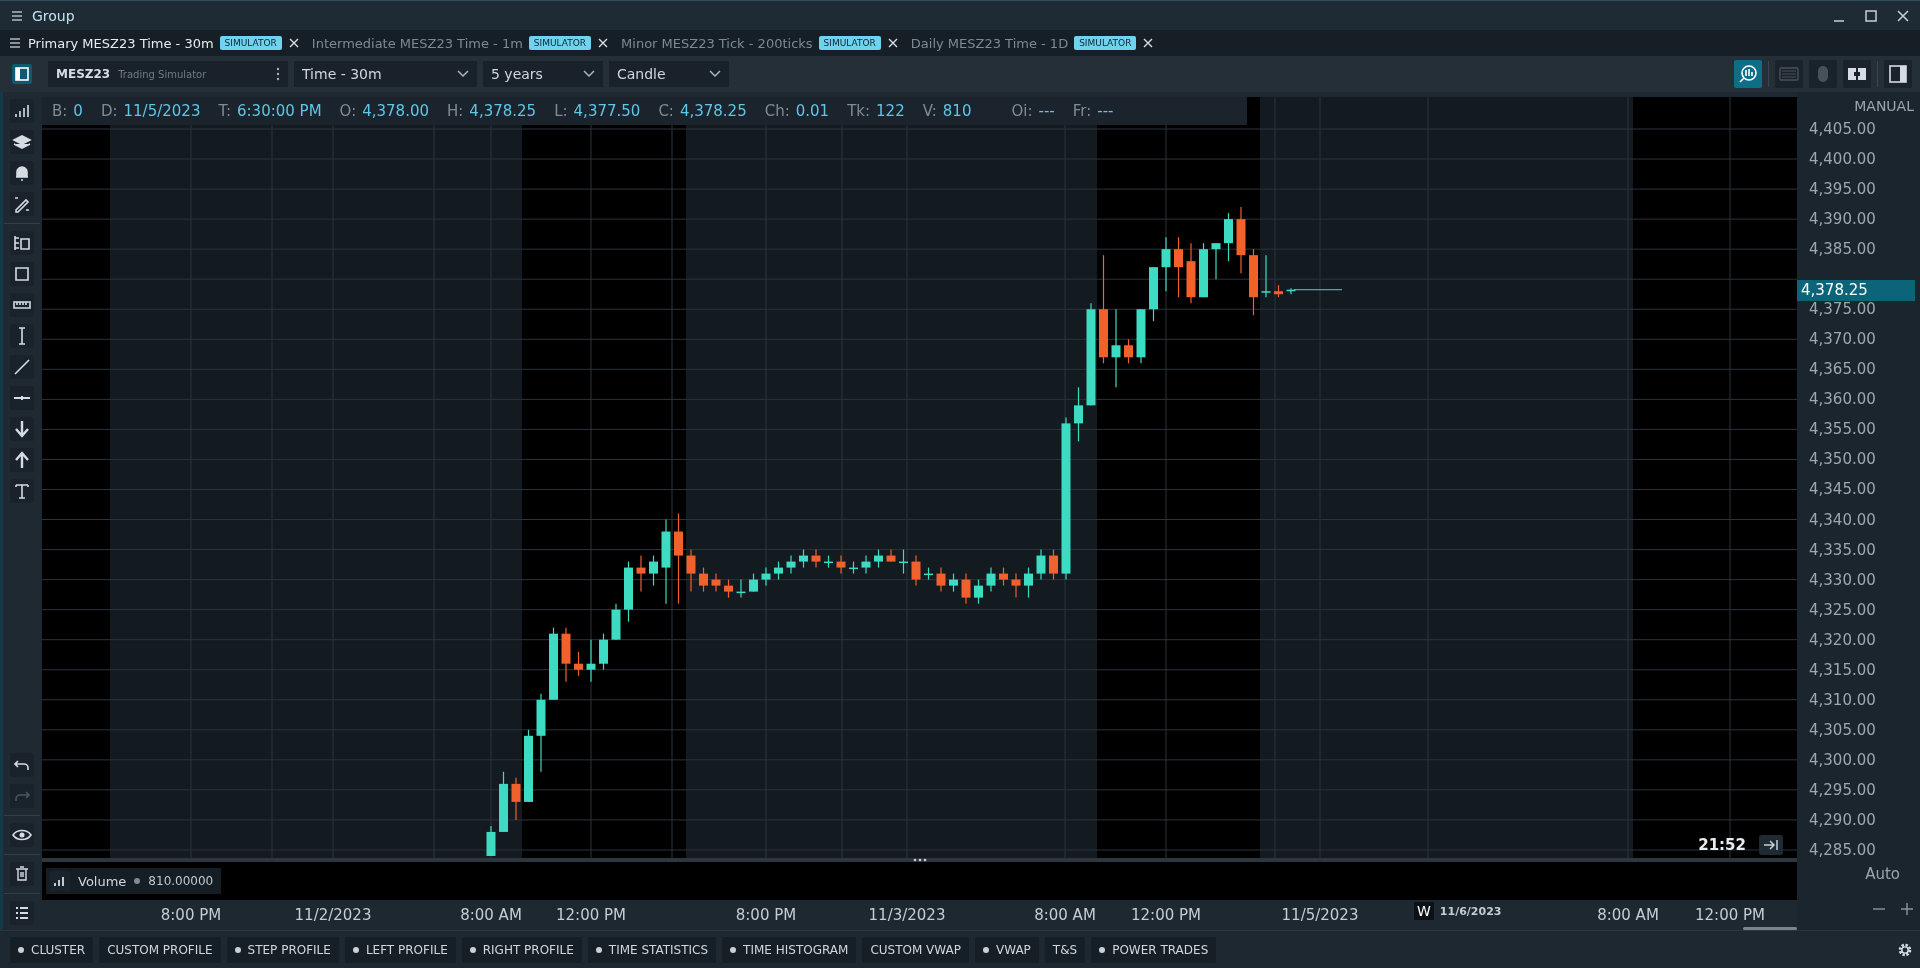  Describe the element at coordinates (52, 949) in the screenshot. I see `indicator-tab: CLUSTER` at that location.